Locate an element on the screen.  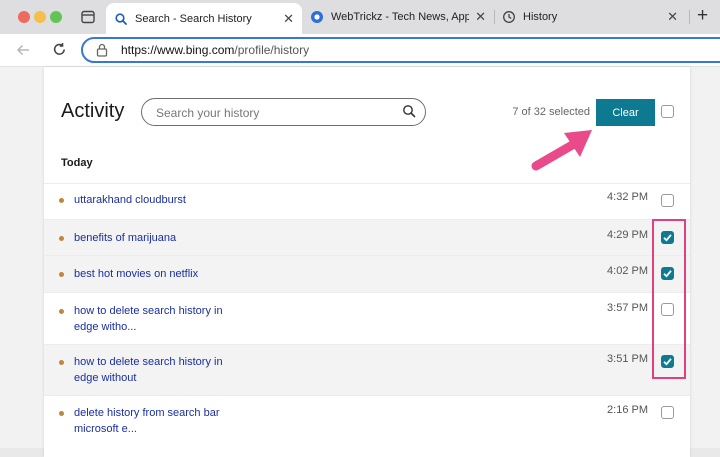
history-time: 2:16 PM is located at coordinates (627, 410).